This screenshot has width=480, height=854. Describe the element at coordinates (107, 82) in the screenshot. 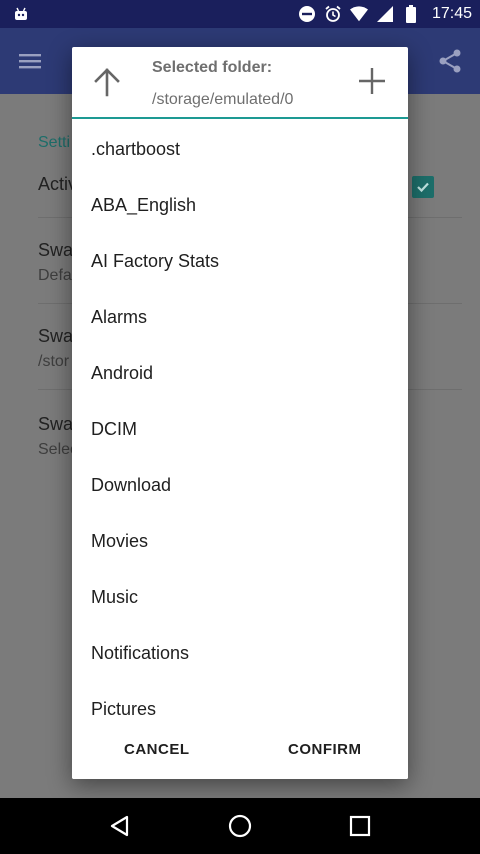

I see `arrow-up-icon` at that location.